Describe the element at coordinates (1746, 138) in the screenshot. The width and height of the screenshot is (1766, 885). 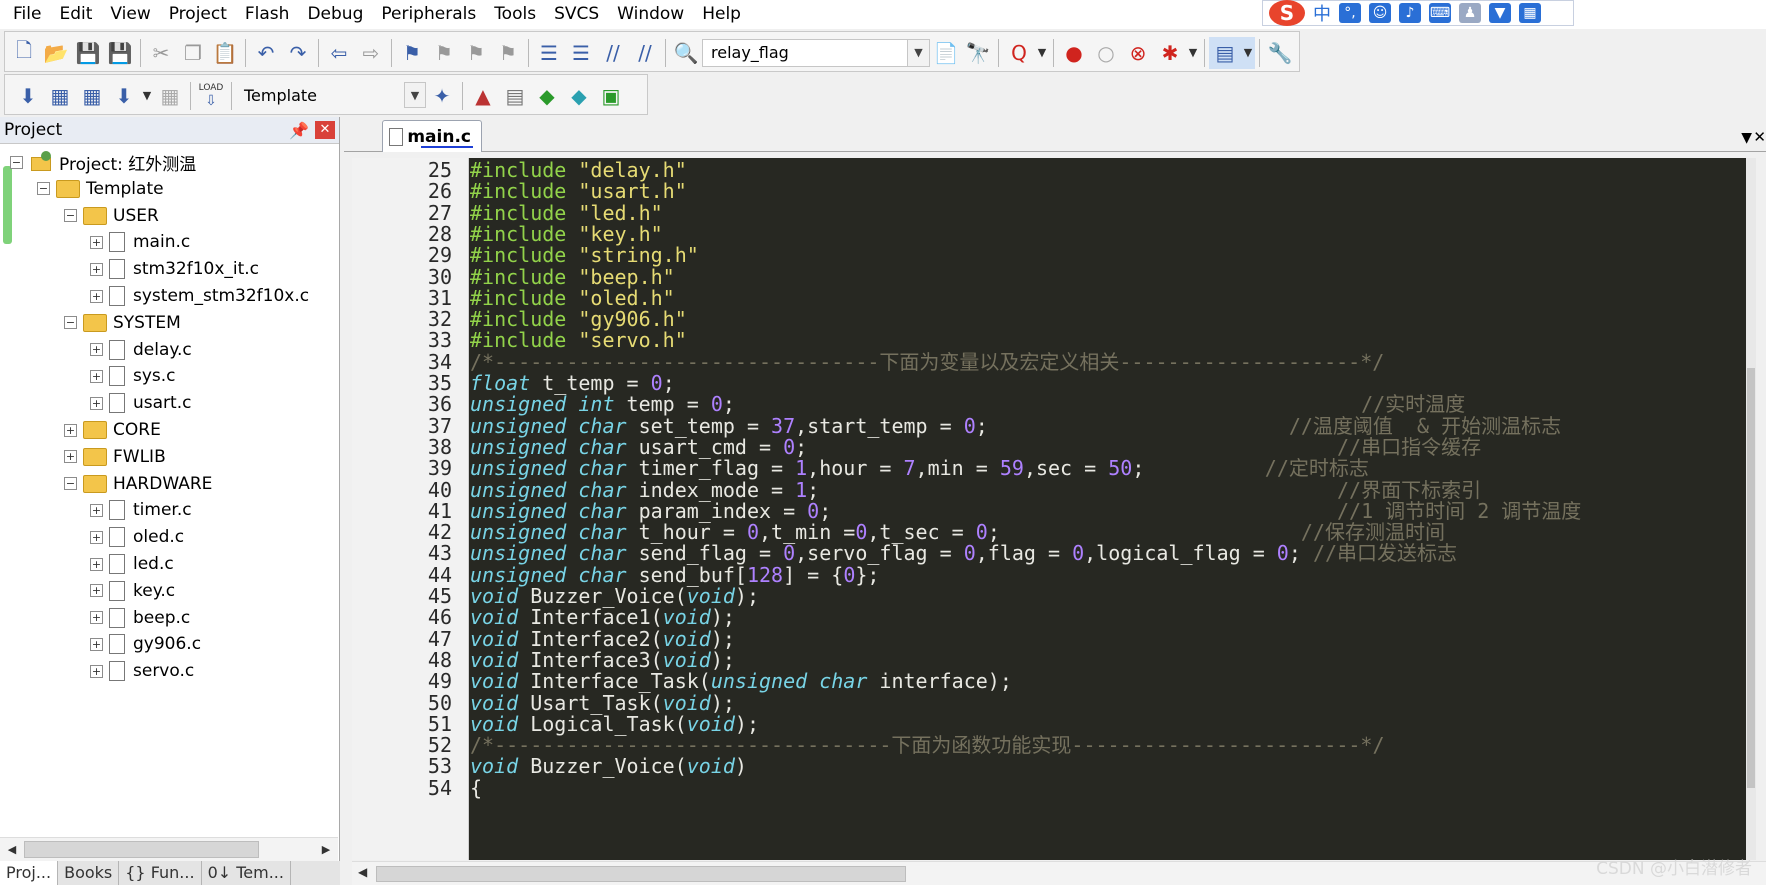
I see `tab-list-chevron-icon: ▼` at that location.